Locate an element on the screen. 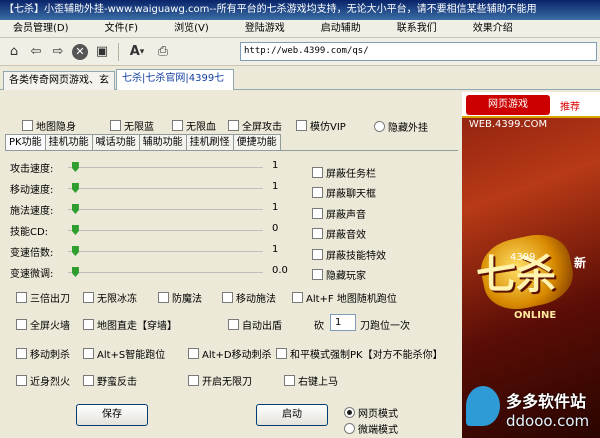 This screenshot has height=438, width=600. option-label: Alt+S智能跑位 is located at coordinates (131, 355).